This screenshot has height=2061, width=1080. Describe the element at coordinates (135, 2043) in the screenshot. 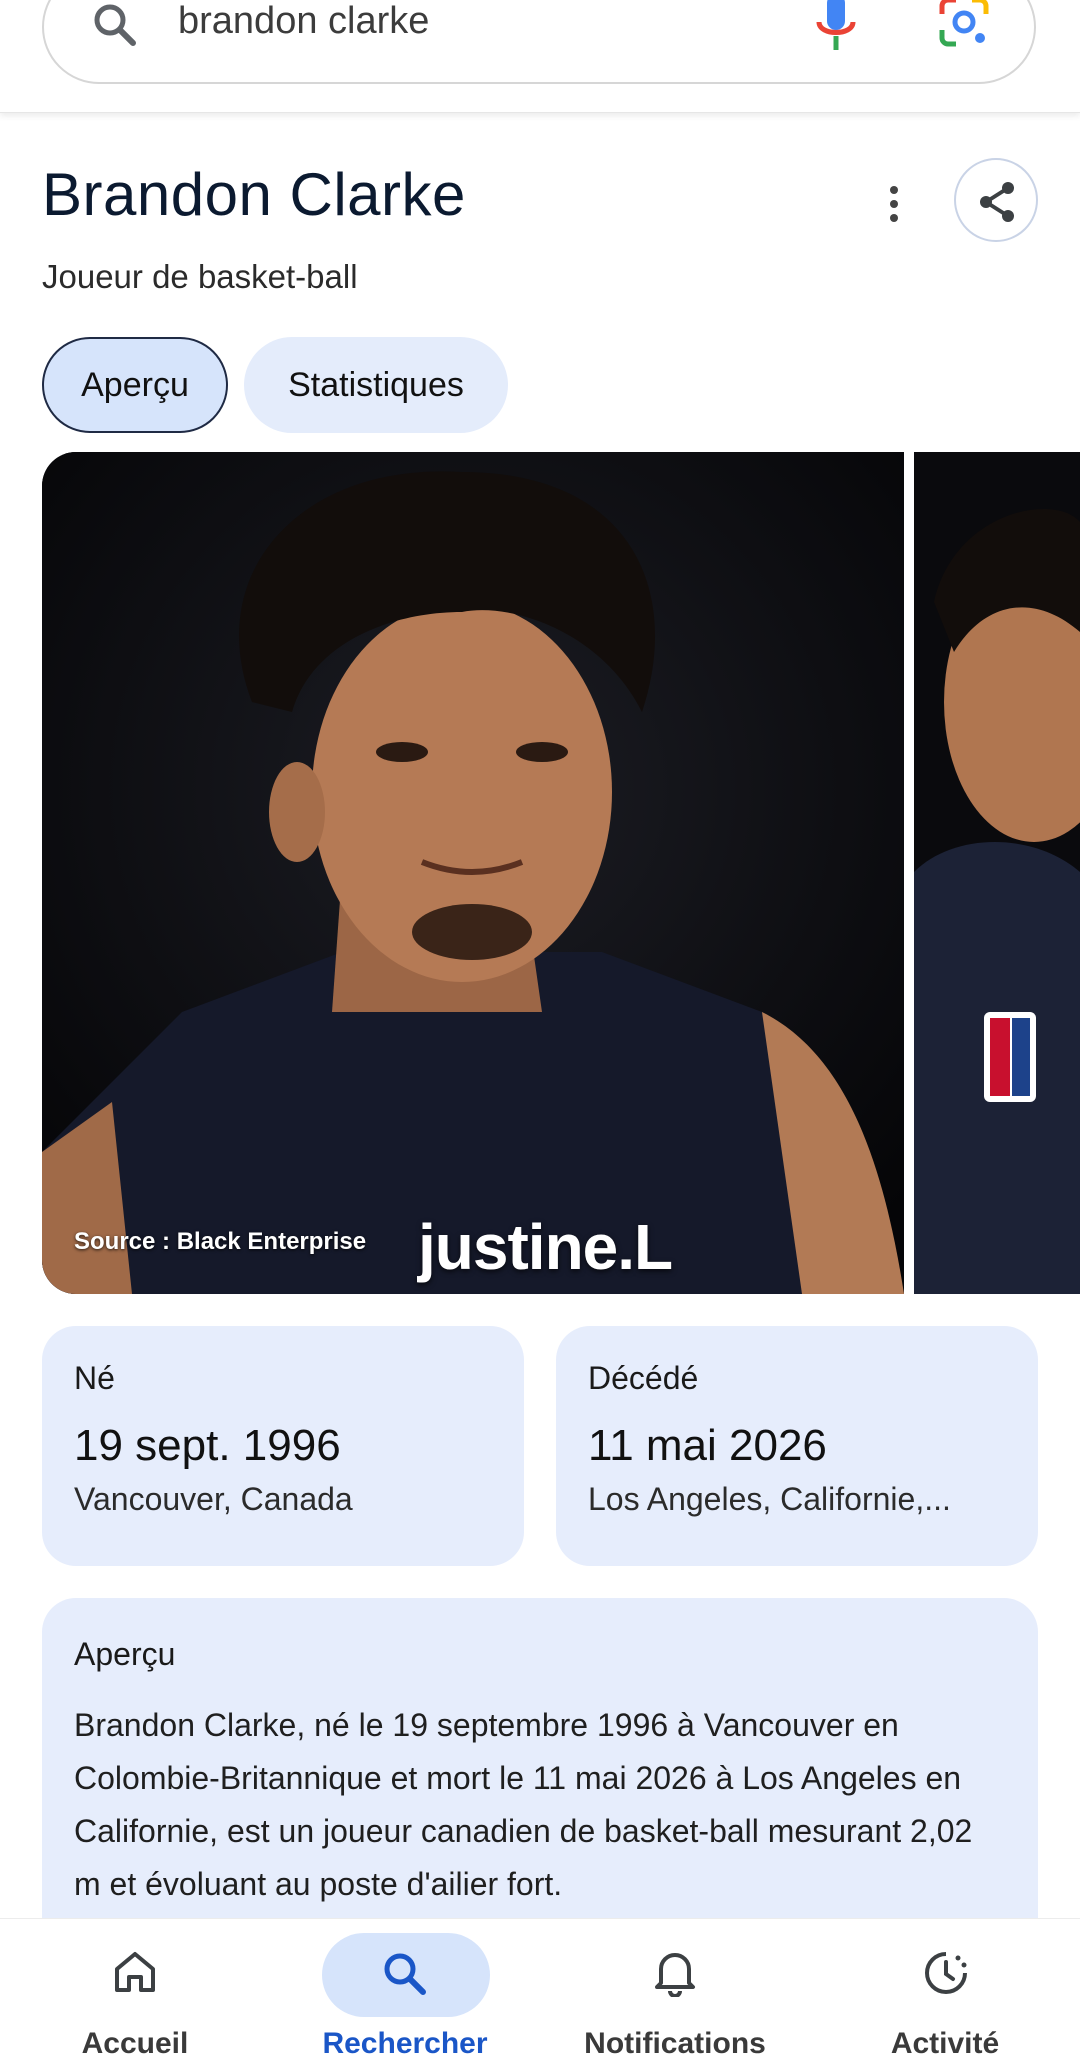

I see `nav-home-label: Accueil` at that location.